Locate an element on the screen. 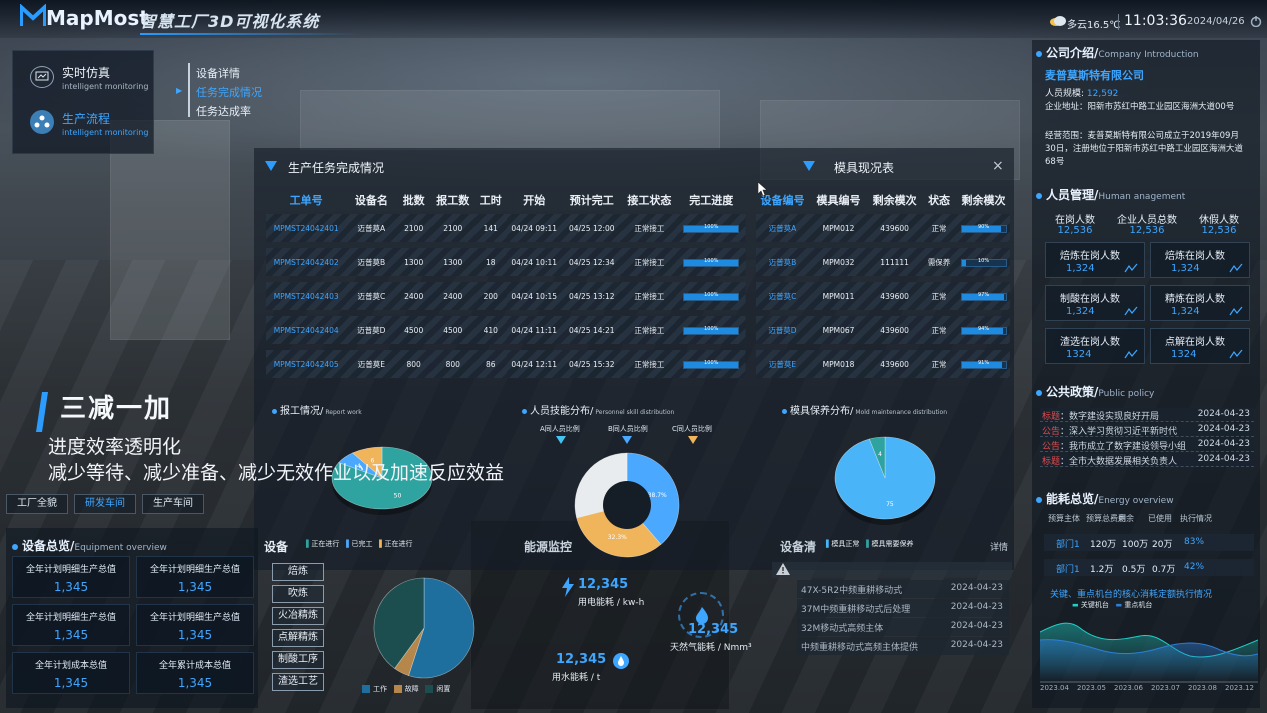  policy-title-en: Public policy is located at coordinates (1126, 394).